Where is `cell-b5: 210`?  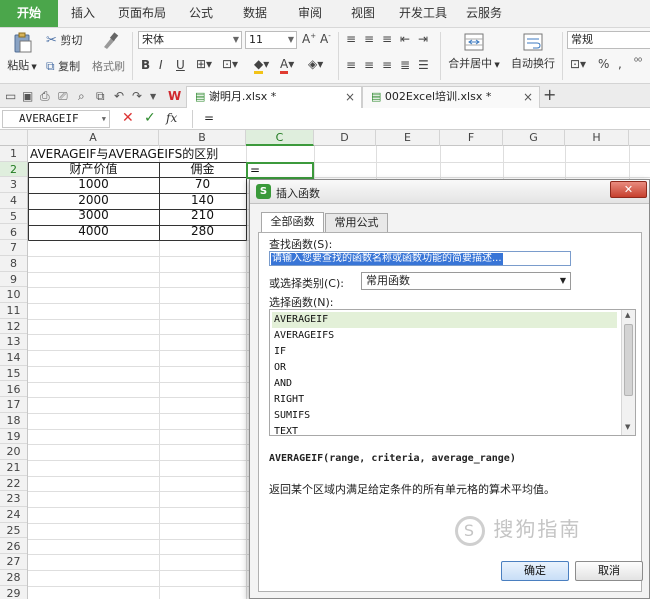
cell-b5: 210 is located at coordinates (202, 216).